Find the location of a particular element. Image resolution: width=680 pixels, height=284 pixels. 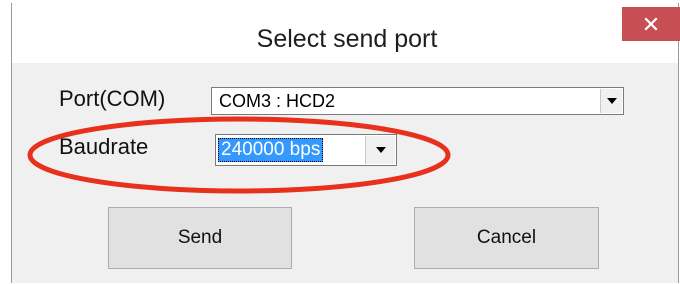

cancel-button: Cancel is located at coordinates (506, 238).